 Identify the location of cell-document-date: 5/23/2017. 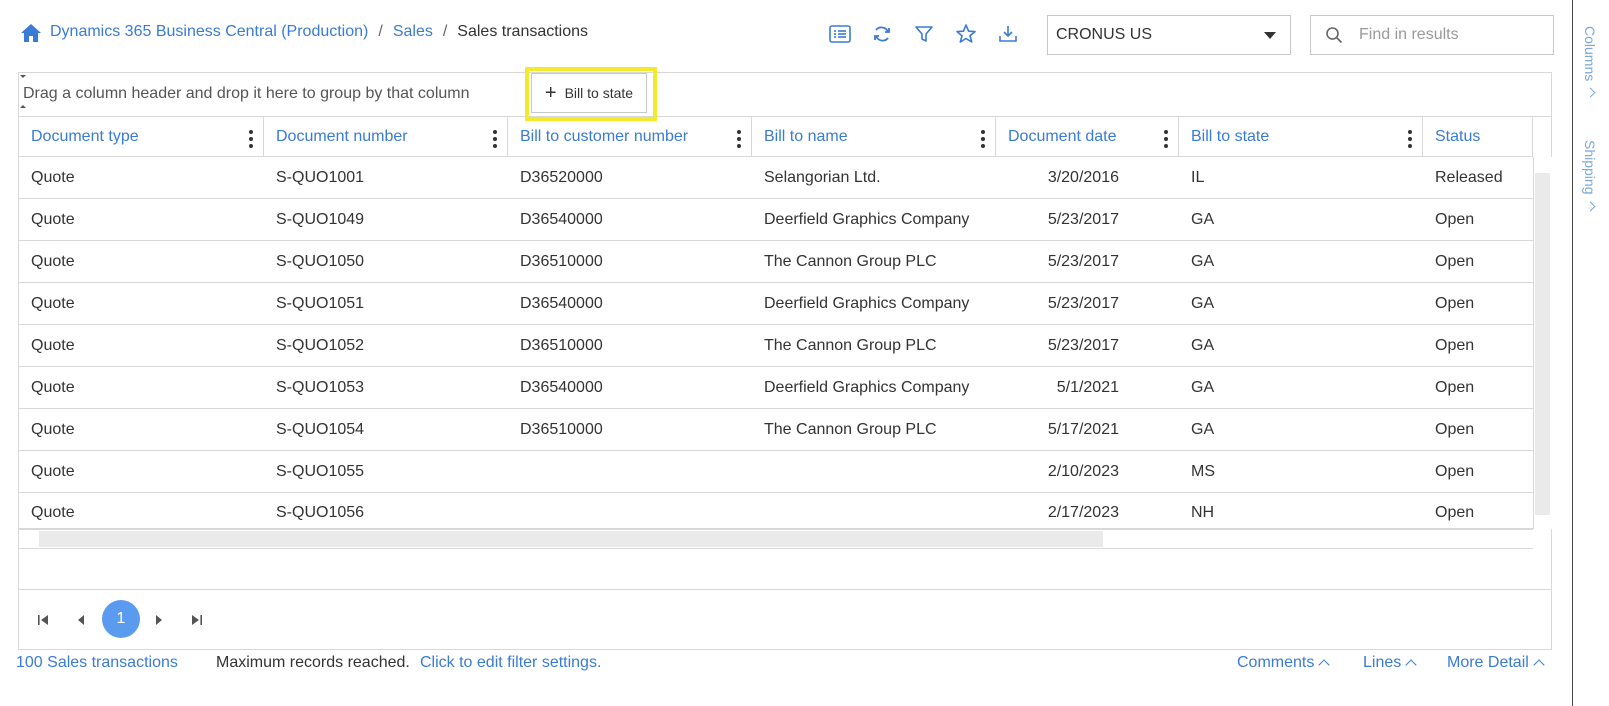
(1083, 219).